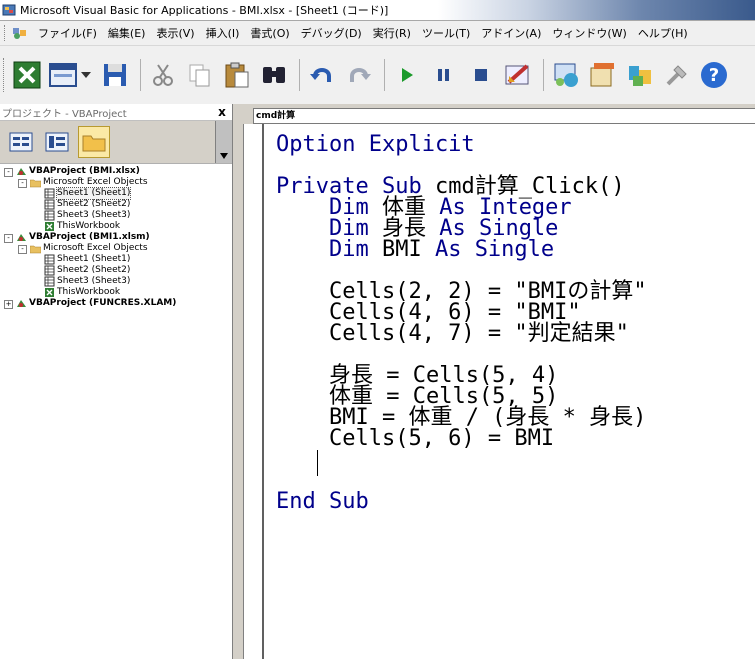 The image size is (755, 659). What do you see at coordinates (461, 313) in the screenshot?
I see `code-line: Cells(4, 6) = "BMI"` at bounding box center [461, 313].